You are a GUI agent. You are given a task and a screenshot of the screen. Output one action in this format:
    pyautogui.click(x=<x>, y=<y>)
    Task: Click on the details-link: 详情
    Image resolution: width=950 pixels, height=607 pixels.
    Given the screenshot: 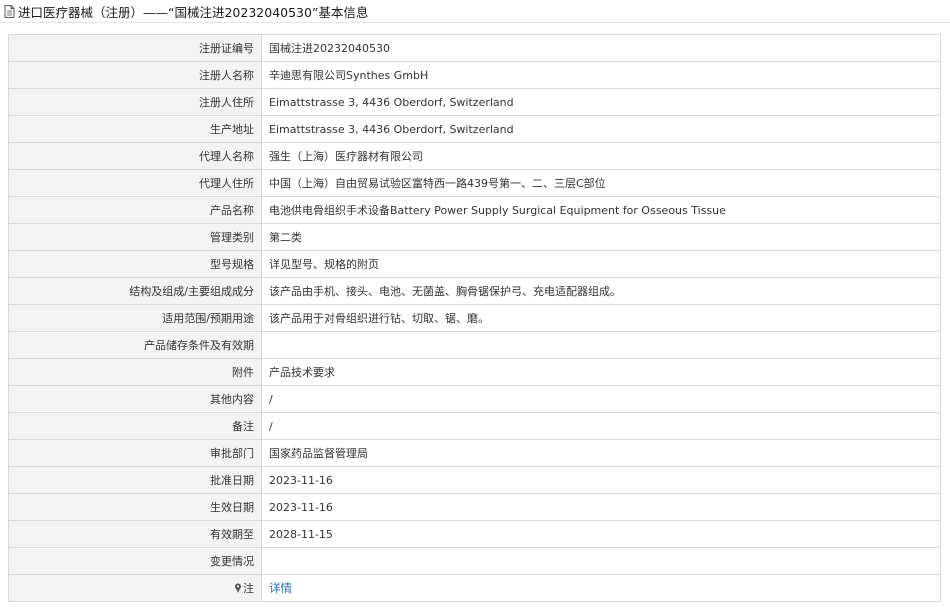 What is the action you would take?
    pyautogui.click(x=280, y=588)
    